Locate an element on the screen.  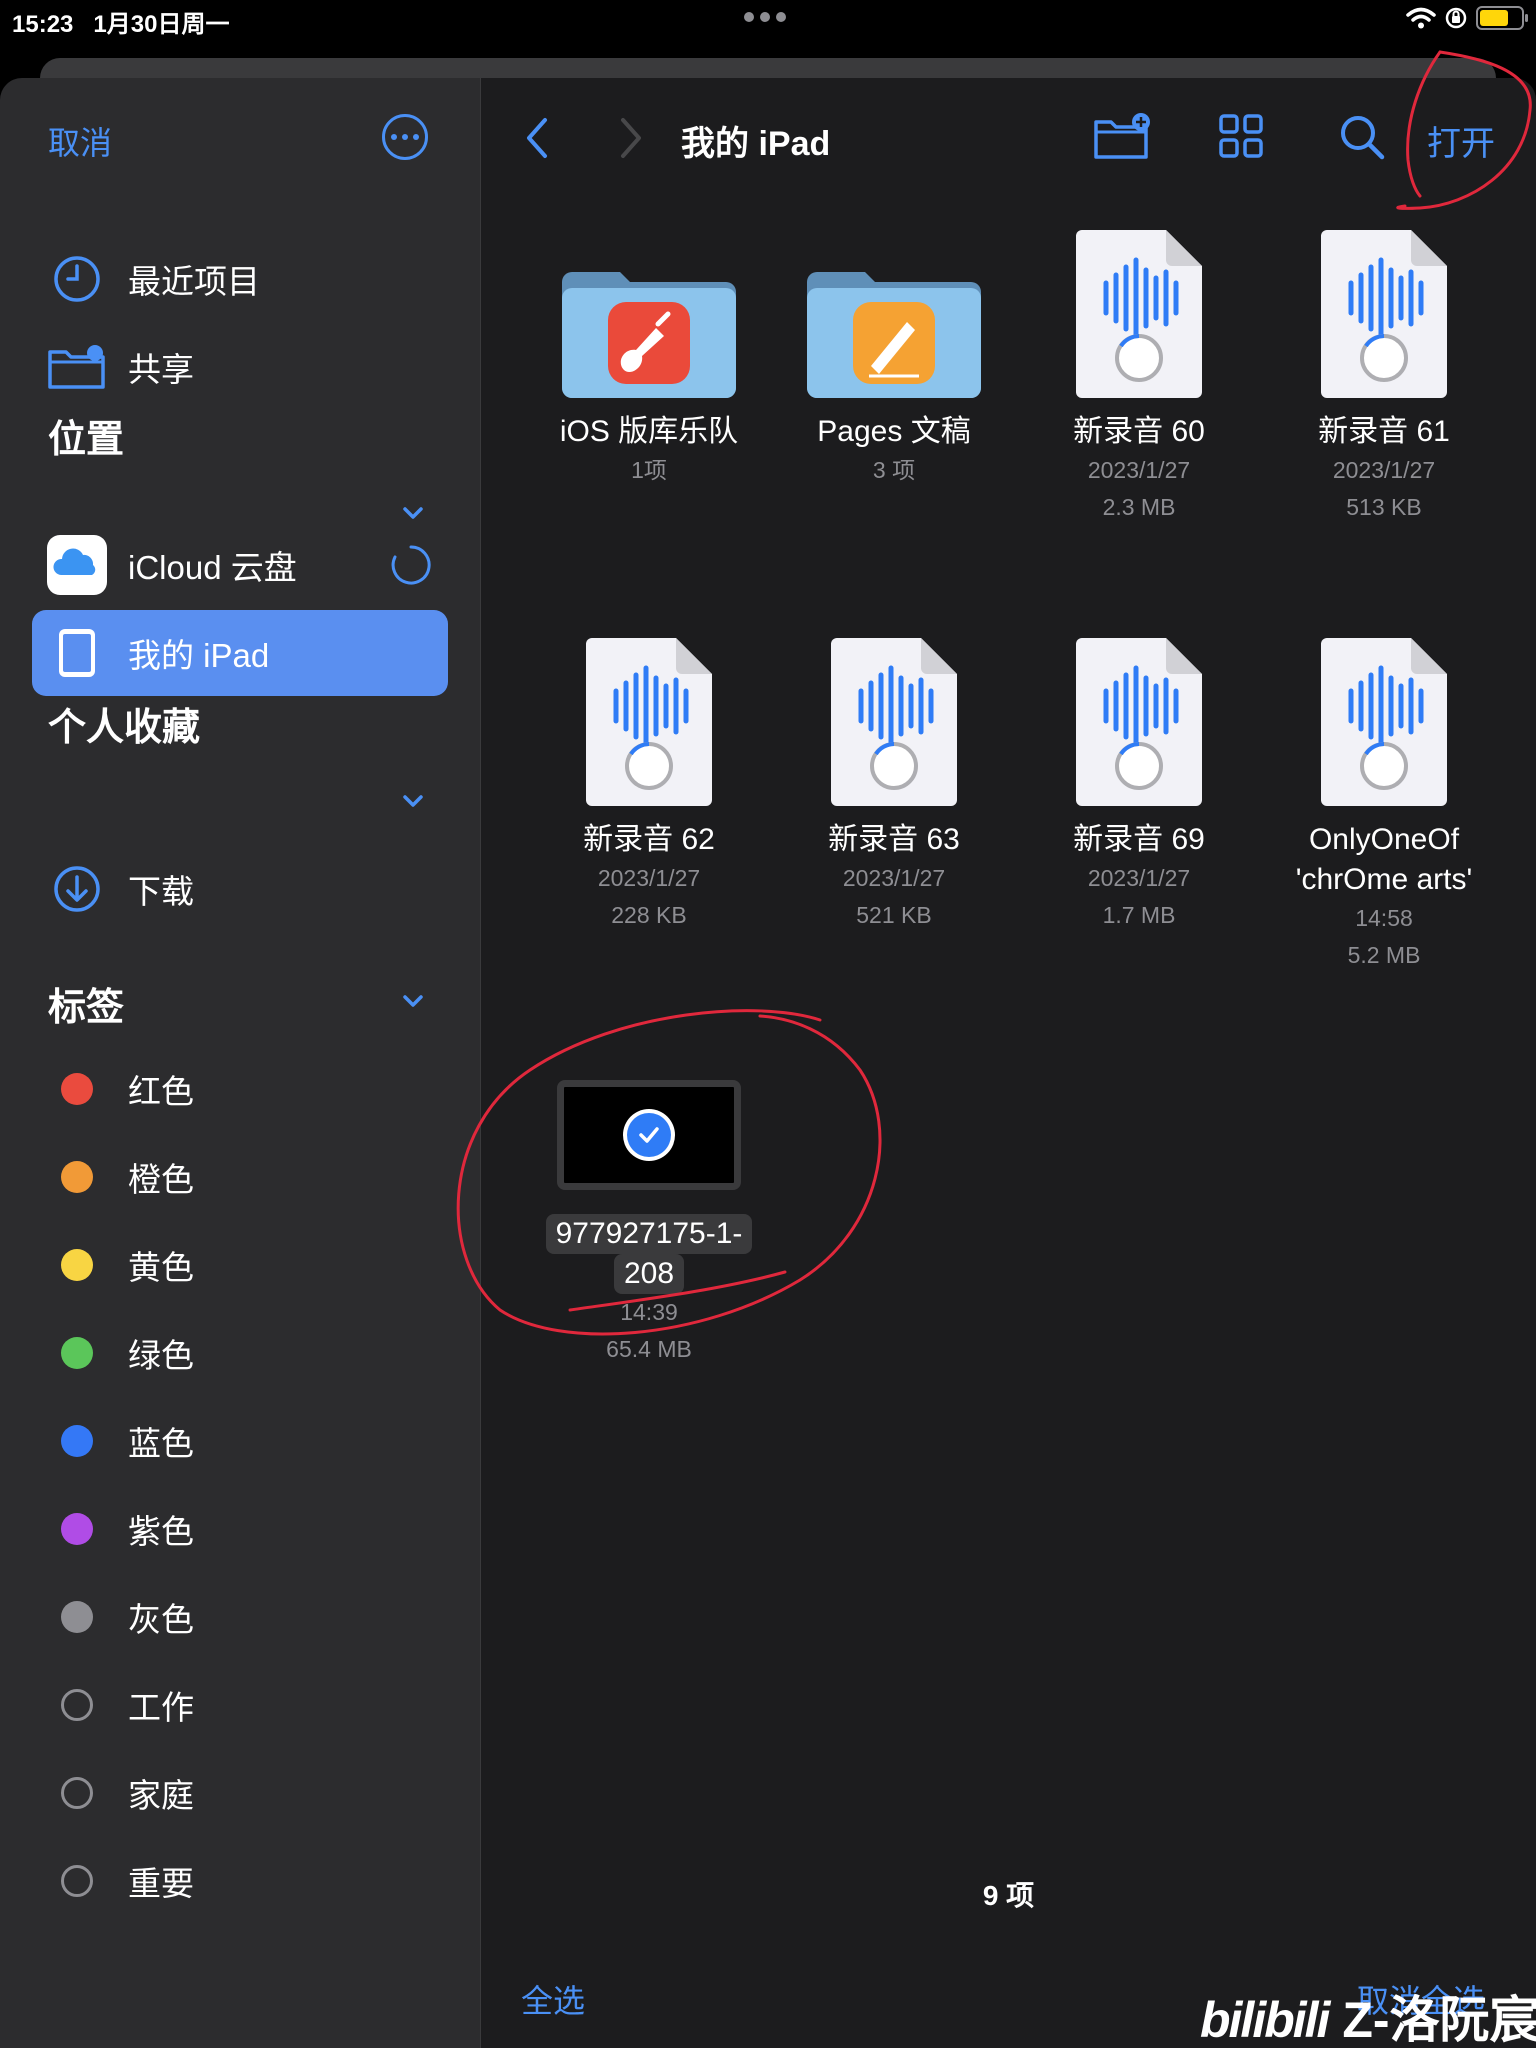
selection-check-icon is located at coordinates (649, 1135).